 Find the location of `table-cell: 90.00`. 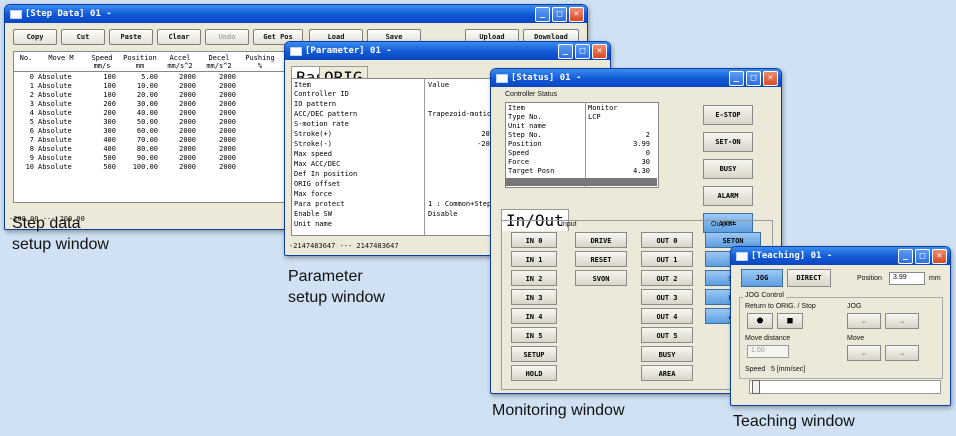

table-cell: 90.00 is located at coordinates (139, 158).